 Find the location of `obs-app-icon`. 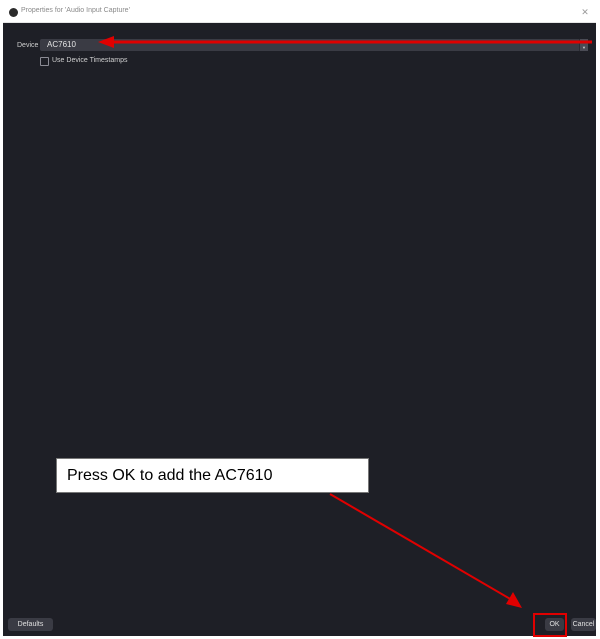

obs-app-icon is located at coordinates (13, 12).